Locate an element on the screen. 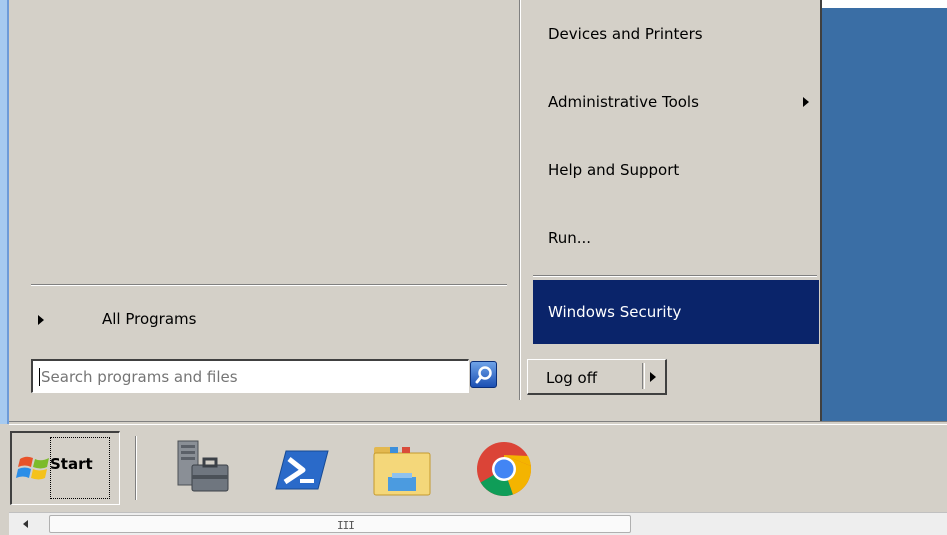  help-and-support-item: Help and Support is located at coordinates (676, 170).